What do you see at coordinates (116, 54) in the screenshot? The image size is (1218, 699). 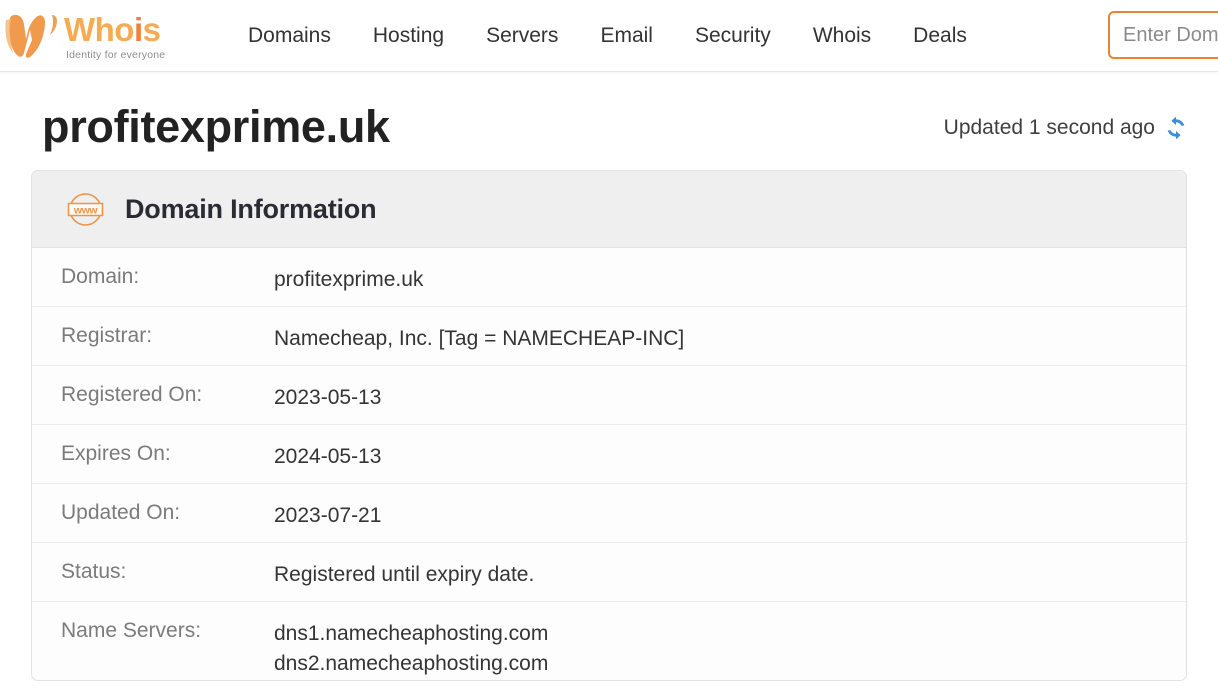 I see `brand-tagline: Identity for everyone` at bounding box center [116, 54].